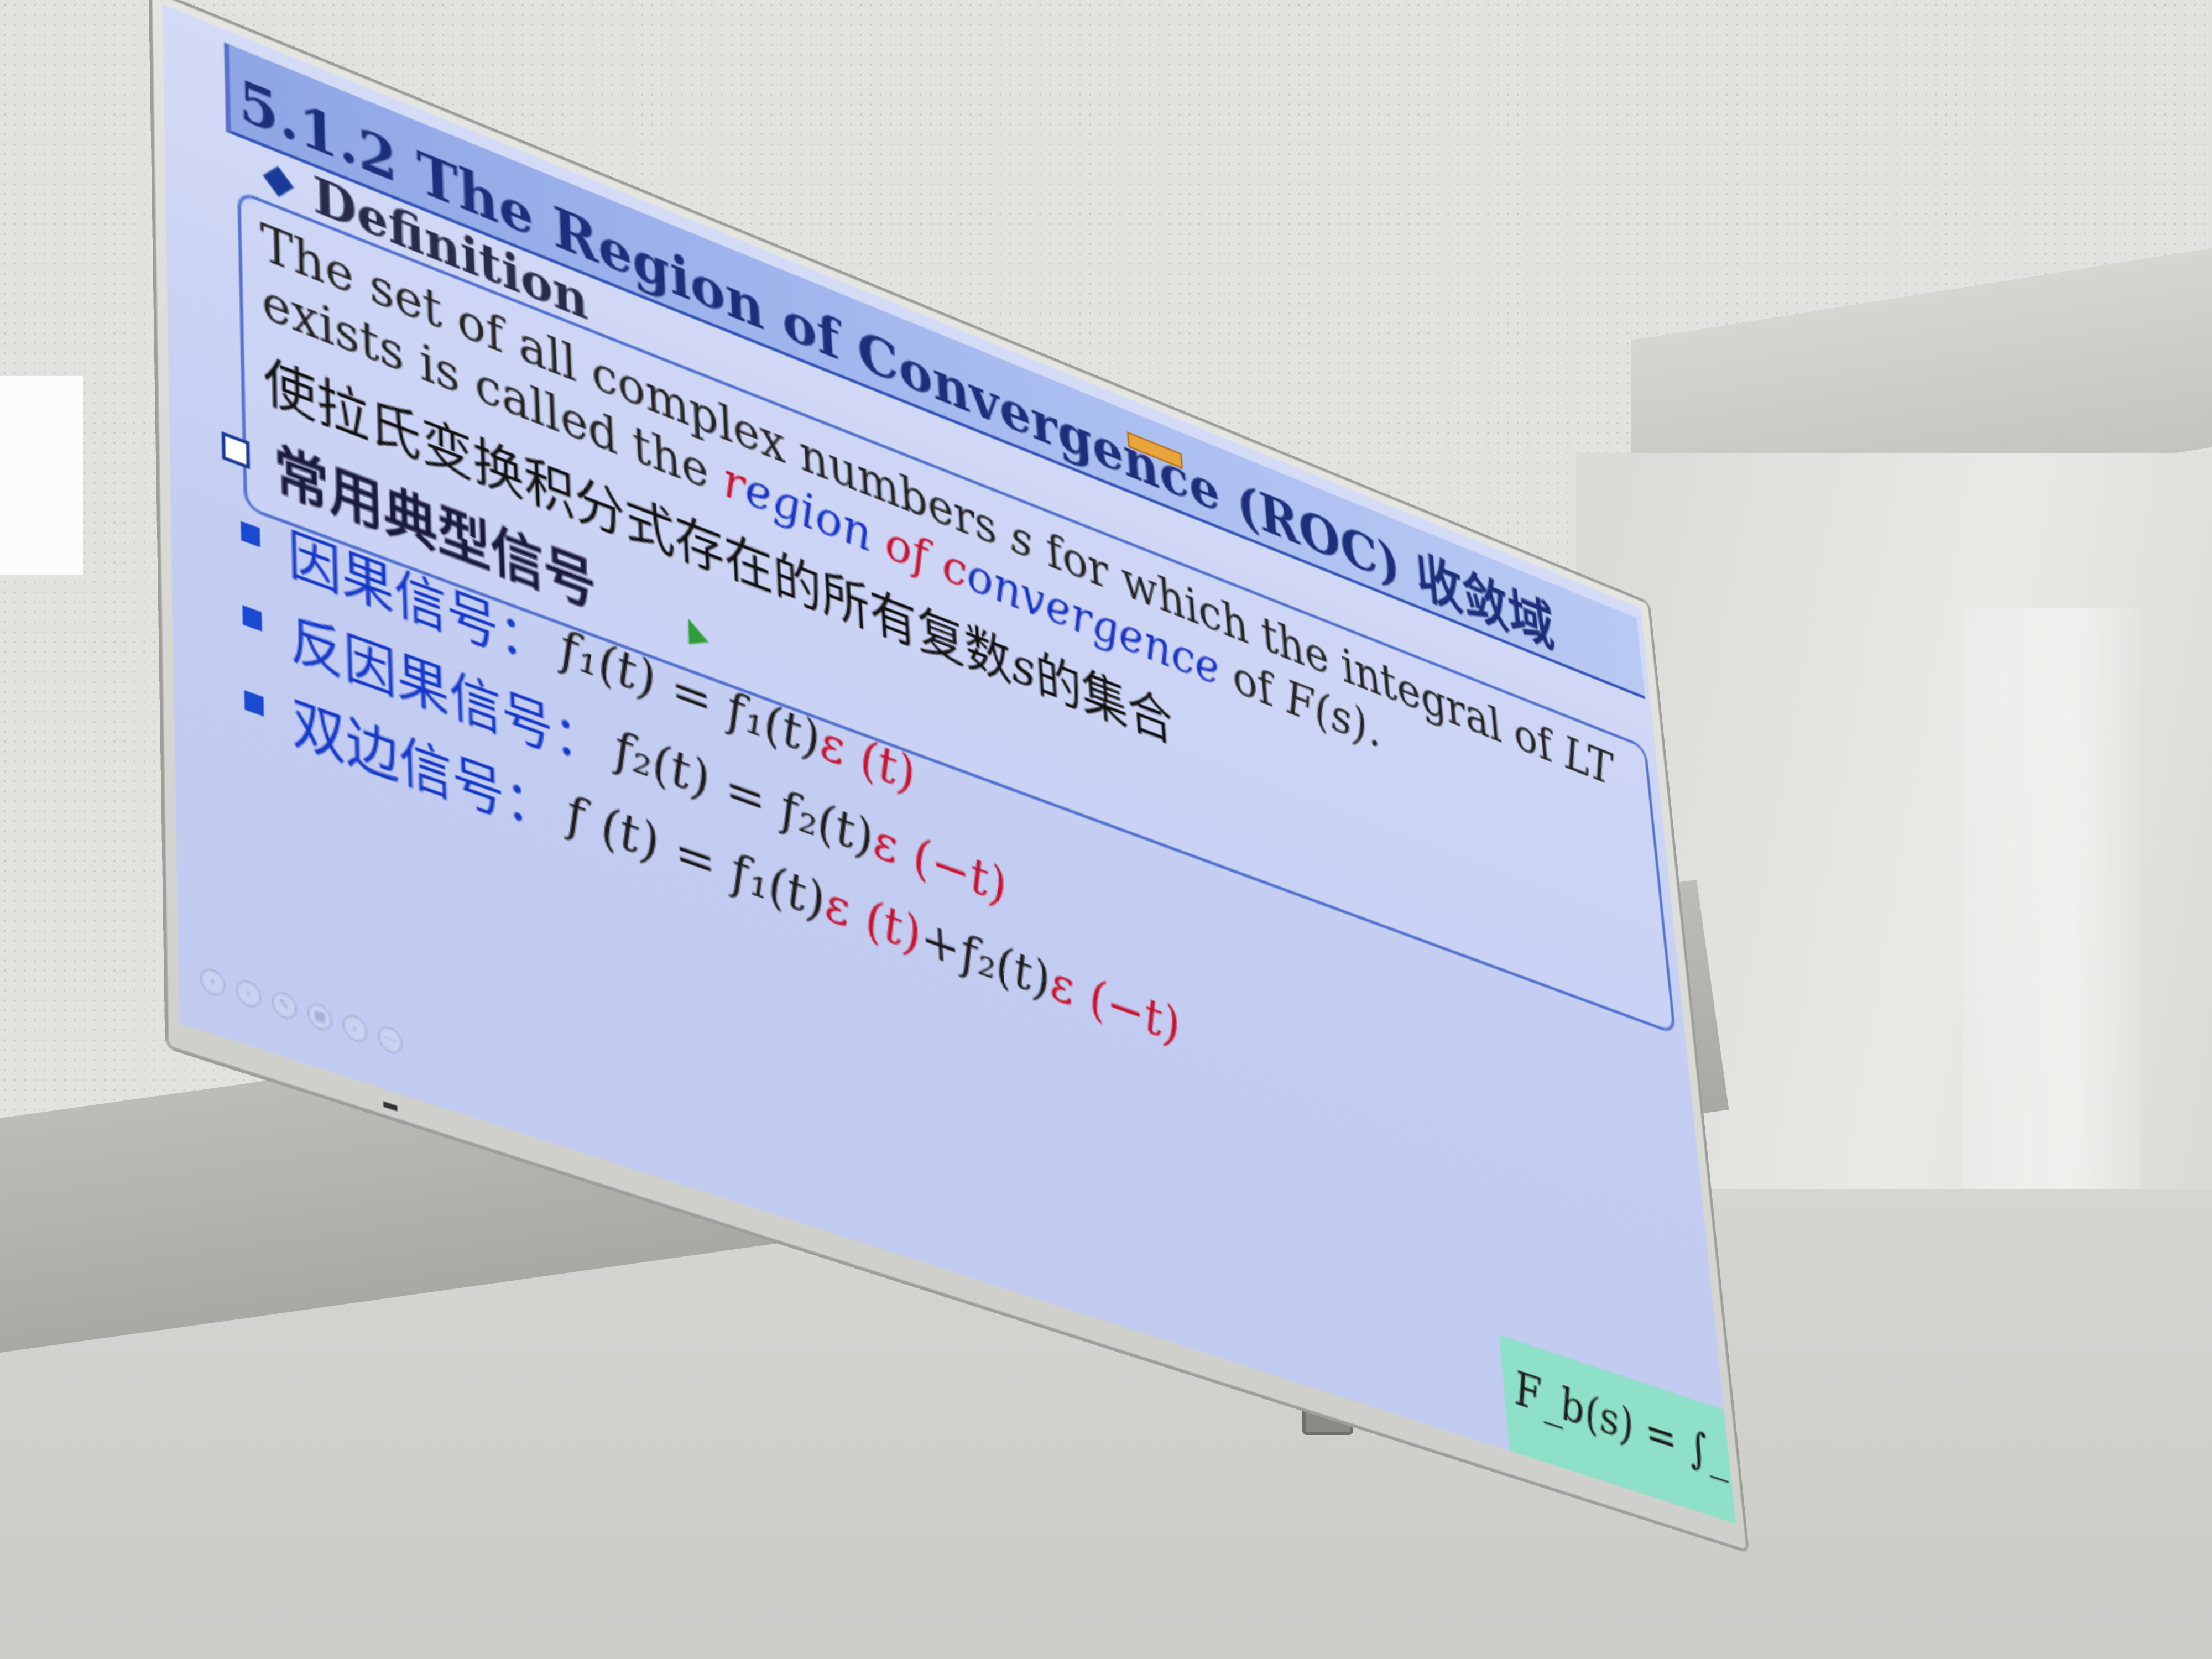  Describe the element at coordinates (285, 1005) in the screenshot. I see `pen-icon: ✎` at that location.